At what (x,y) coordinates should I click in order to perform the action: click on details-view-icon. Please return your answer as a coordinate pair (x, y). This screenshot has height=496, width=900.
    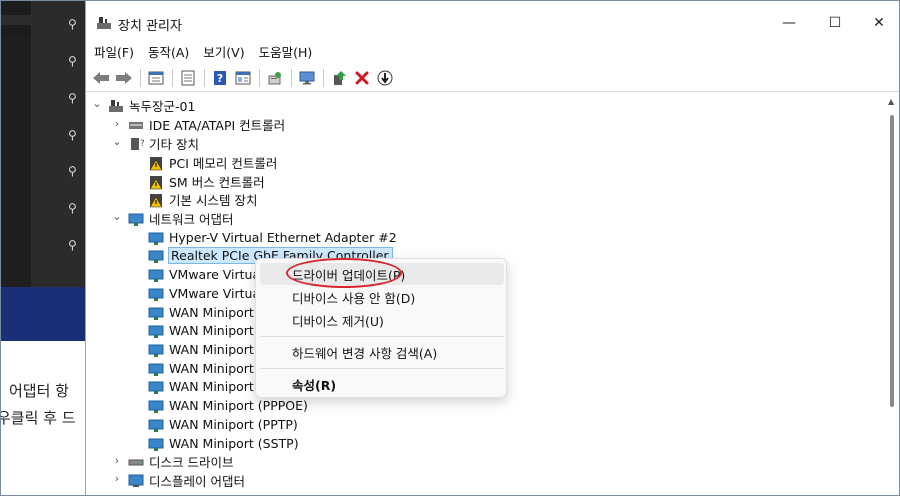
    Looking at the image, I should click on (243, 78).